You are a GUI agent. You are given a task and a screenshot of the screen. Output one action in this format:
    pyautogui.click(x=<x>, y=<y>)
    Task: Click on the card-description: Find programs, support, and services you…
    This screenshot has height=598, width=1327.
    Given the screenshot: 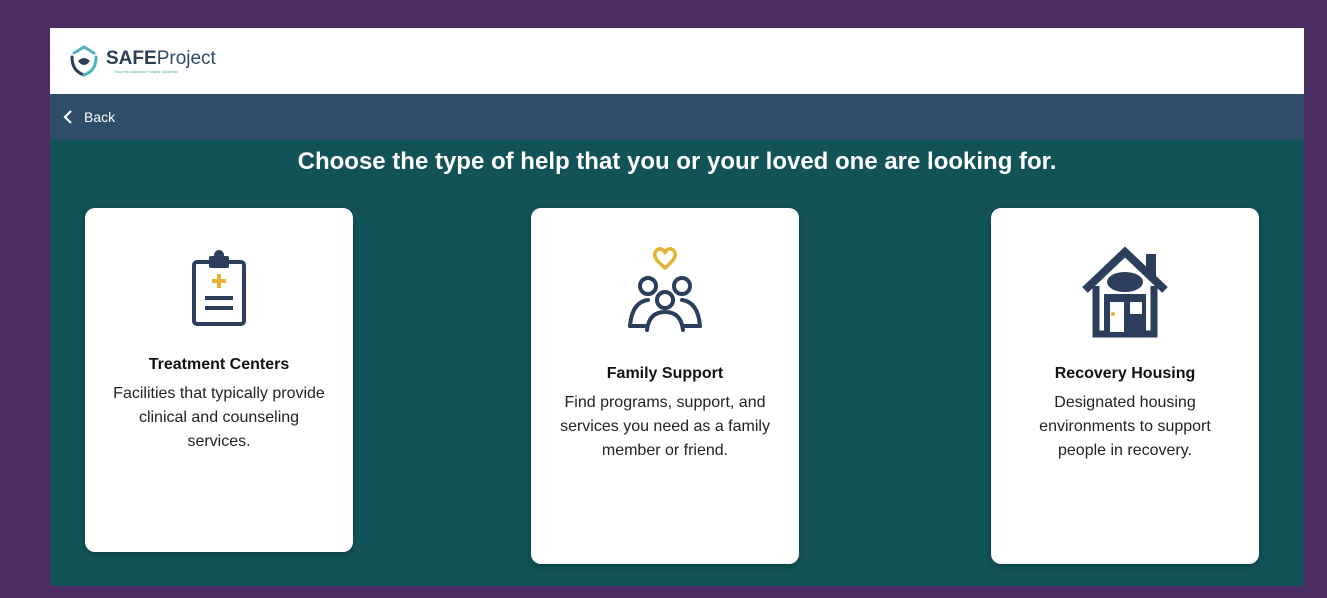 What is the action you would take?
    pyautogui.click(x=665, y=426)
    